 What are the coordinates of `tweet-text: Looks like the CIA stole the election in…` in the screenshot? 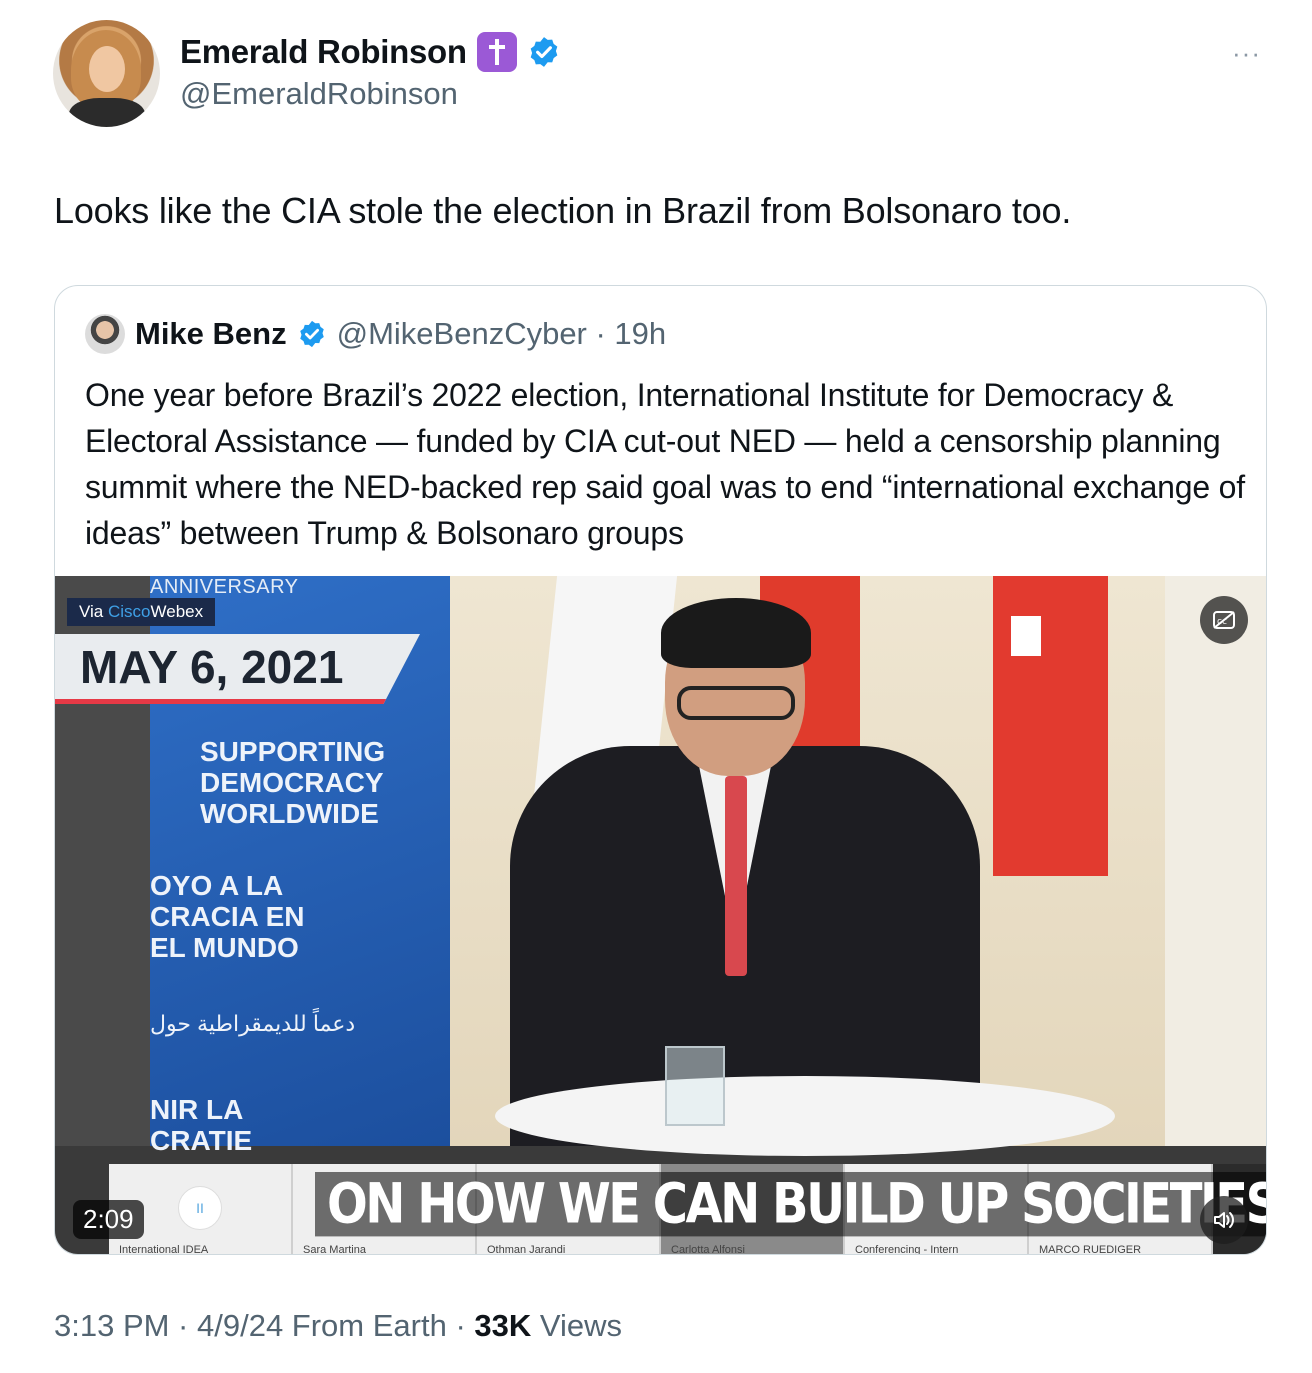 It's located at (563, 210).